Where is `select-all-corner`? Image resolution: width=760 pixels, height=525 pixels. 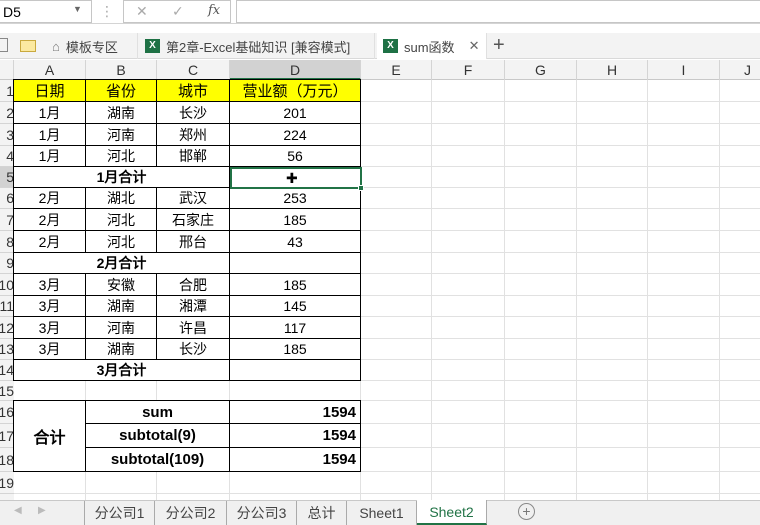
select-all-corner is located at coordinates (7, 70).